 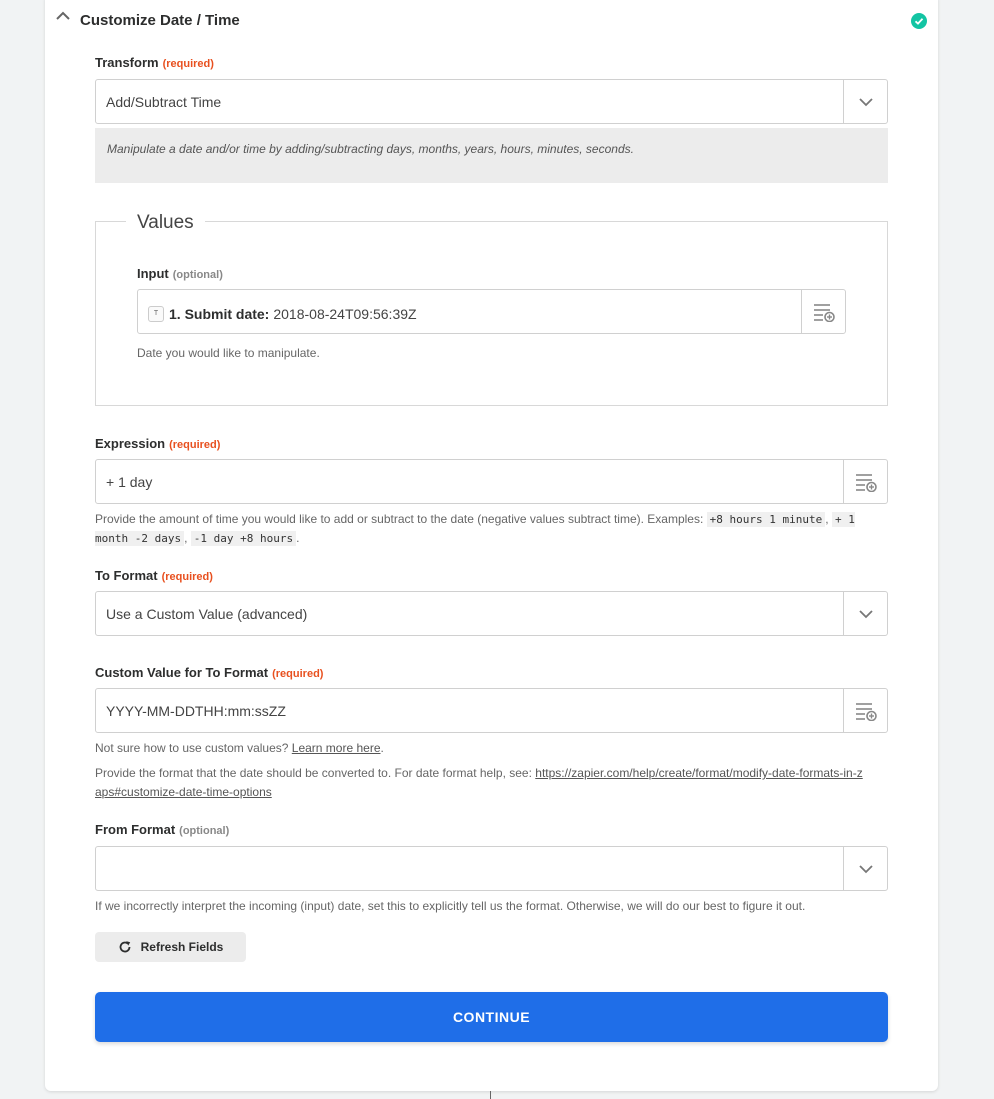 I want to click on example-code: -1 day +8 hours, so click(x=243, y=538).